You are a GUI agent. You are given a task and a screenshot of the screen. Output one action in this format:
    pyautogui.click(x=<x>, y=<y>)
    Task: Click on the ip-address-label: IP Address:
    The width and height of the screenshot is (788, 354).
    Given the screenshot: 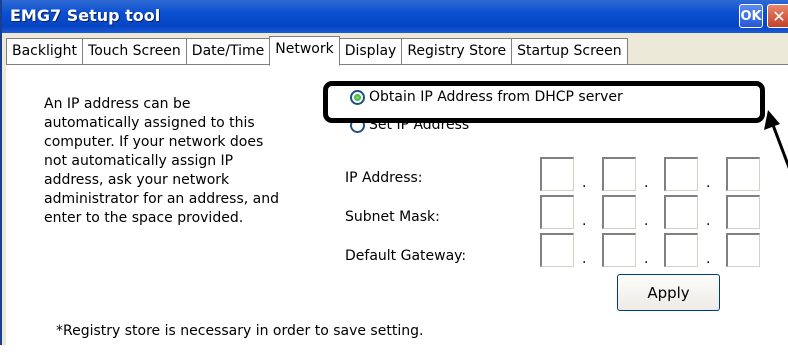 What is the action you would take?
    pyautogui.click(x=384, y=178)
    